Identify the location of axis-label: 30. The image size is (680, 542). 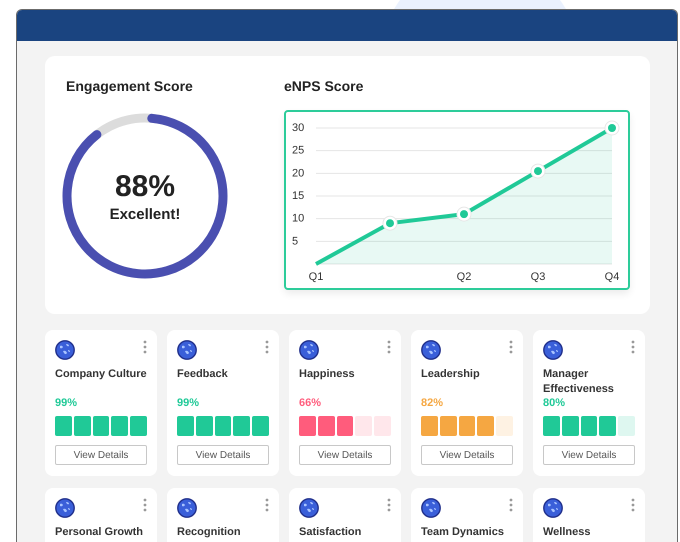
(298, 128).